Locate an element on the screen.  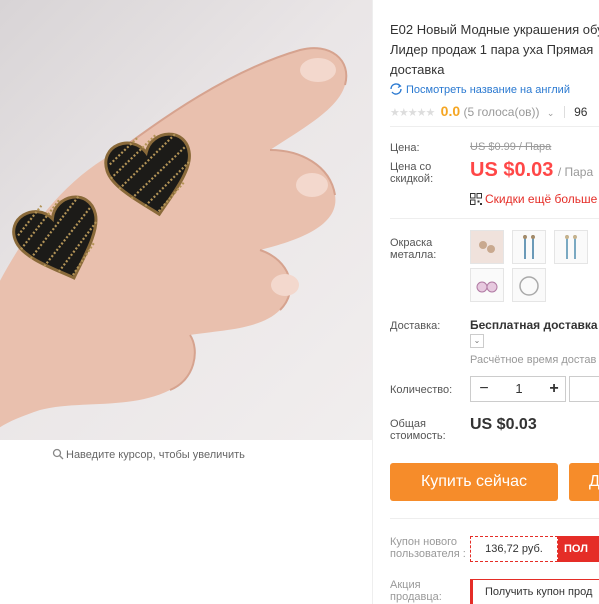
more-discounts-text: Скидки ещё больше is located at coordinates (541, 199).